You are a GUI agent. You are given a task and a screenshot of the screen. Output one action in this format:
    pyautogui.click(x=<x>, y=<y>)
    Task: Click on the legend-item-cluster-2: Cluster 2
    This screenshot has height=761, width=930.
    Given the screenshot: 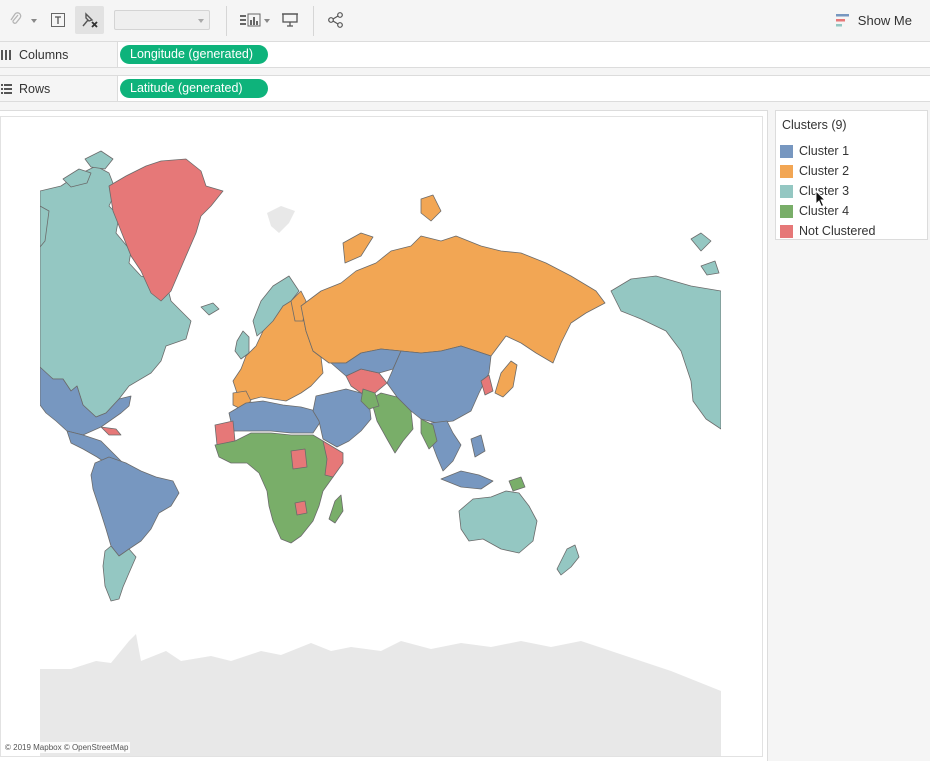 What is the action you would take?
    pyautogui.click(x=814, y=171)
    